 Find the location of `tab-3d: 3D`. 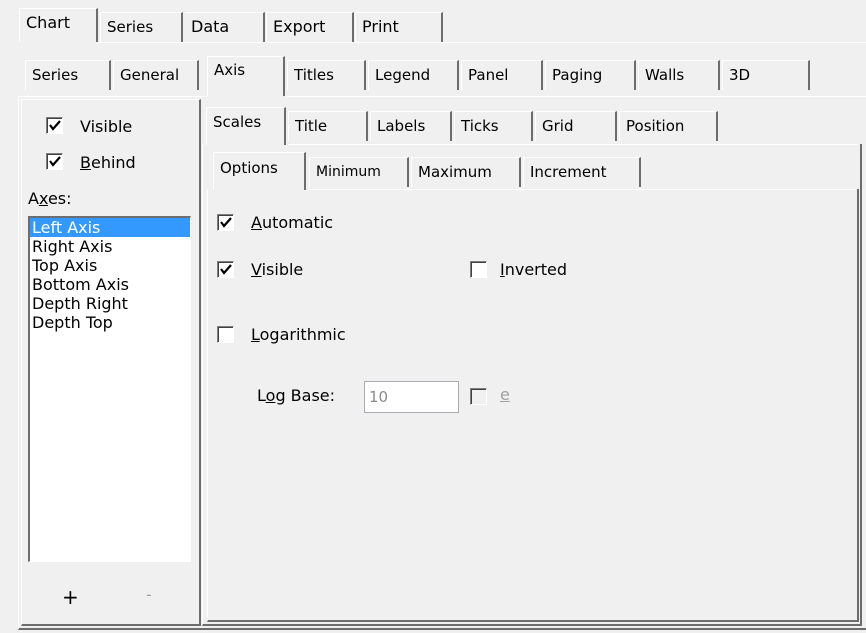

tab-3d: 3D is located at coordinates (766, 75).